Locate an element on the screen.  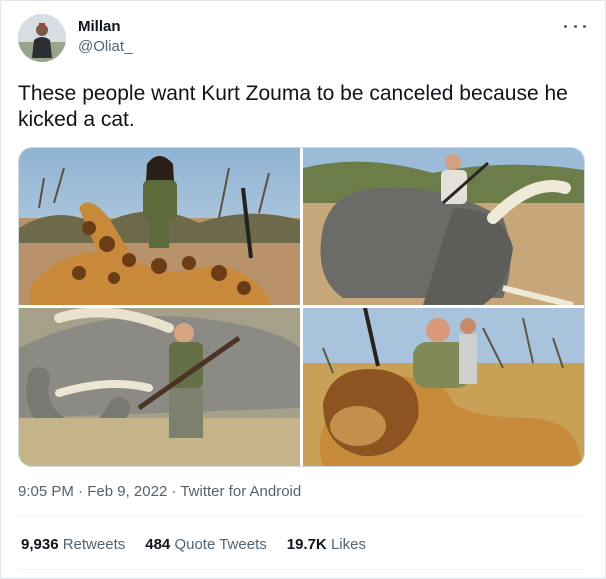
quote-tweets-count: 484 is located at coordinates (158, 544).